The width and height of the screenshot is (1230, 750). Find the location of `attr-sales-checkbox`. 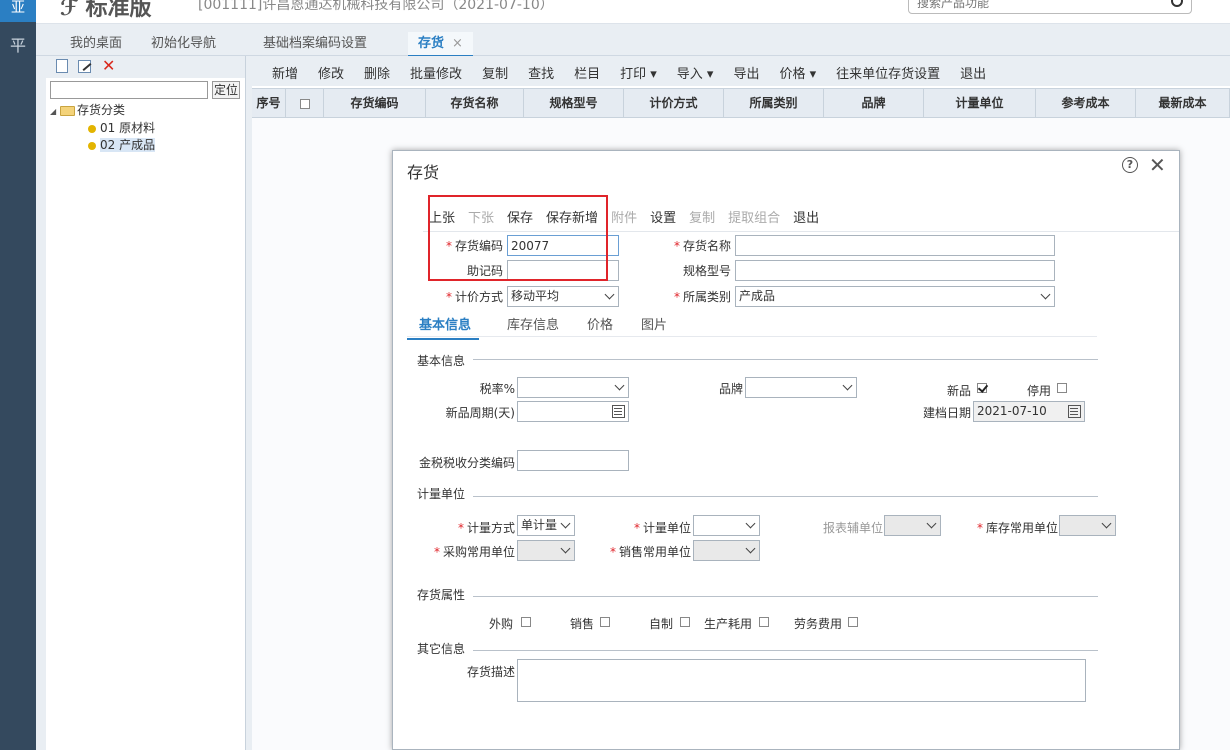

attr-sales-checkbox is located at coordinates (605, 622).